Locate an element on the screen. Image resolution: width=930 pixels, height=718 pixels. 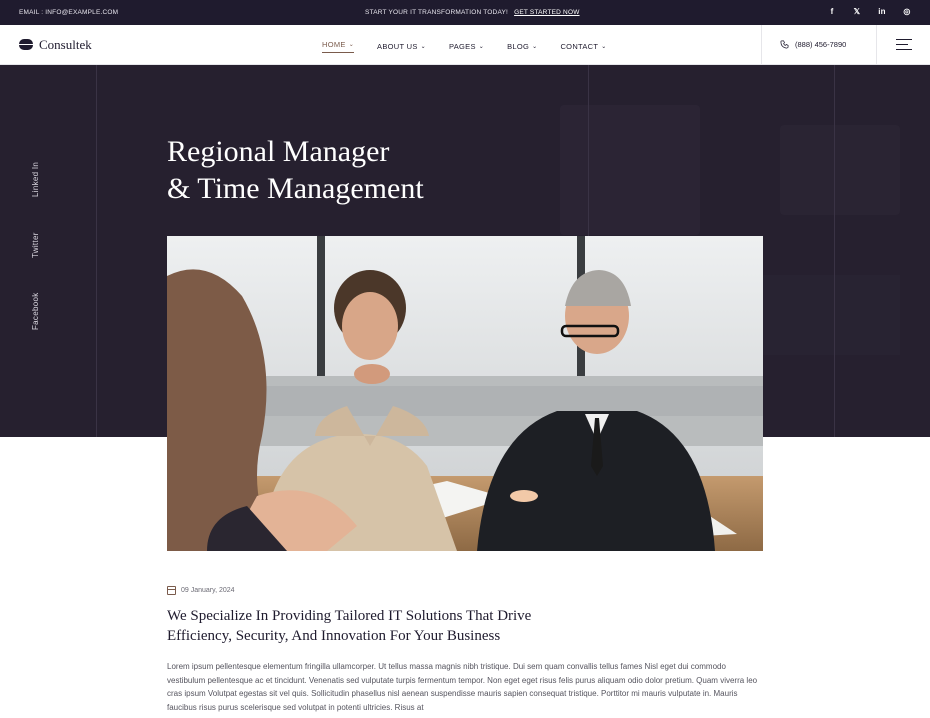
linkedin-icon: in is located at coordinates (882, 11).